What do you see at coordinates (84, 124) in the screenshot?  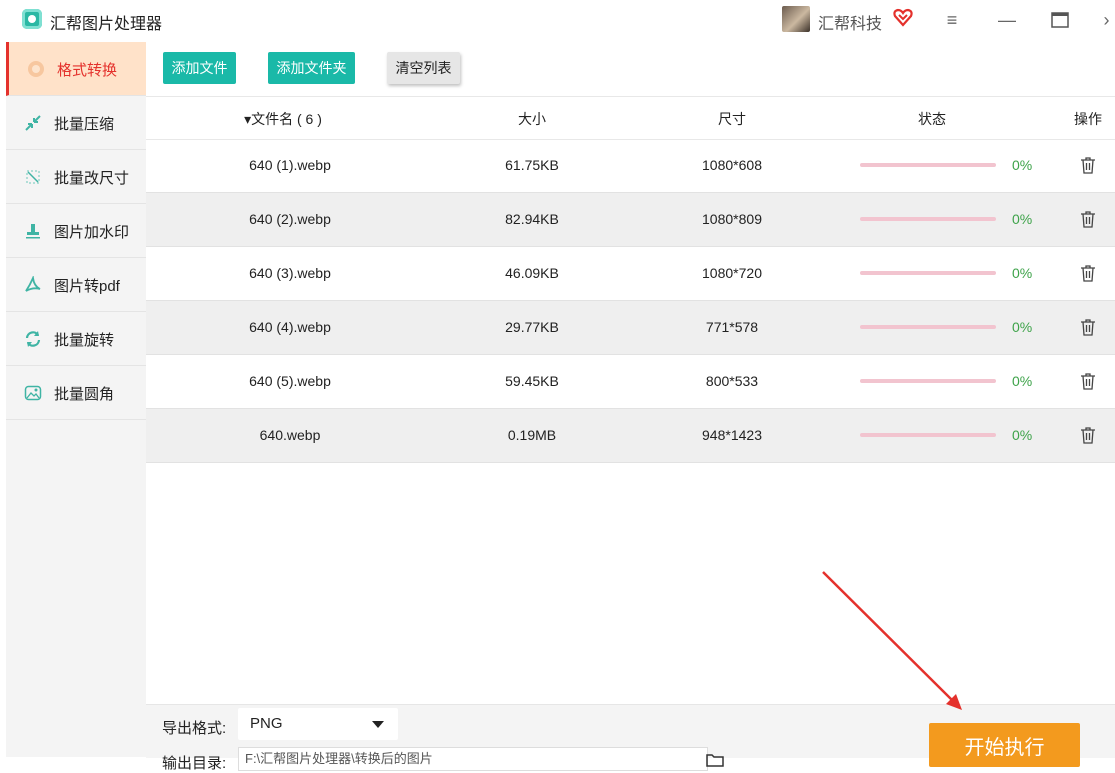 I see `sidebar-item-label: 批量压缩` at bounding box center [84, 124].